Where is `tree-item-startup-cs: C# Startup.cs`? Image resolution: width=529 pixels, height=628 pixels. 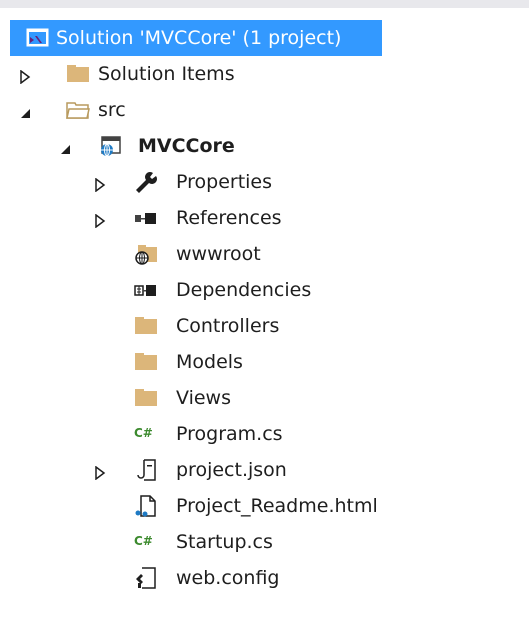 tree-item-startup-cs: C# Startup.cs is located at coordinates (264, 542).